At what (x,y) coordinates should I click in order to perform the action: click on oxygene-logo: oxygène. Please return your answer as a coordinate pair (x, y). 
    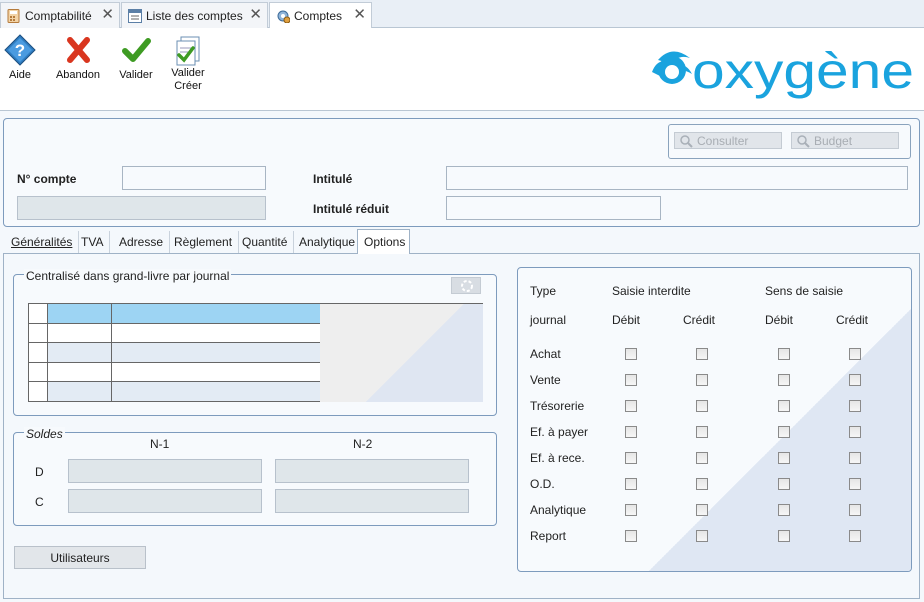
    Looking at the image, I should click on (785, 72).